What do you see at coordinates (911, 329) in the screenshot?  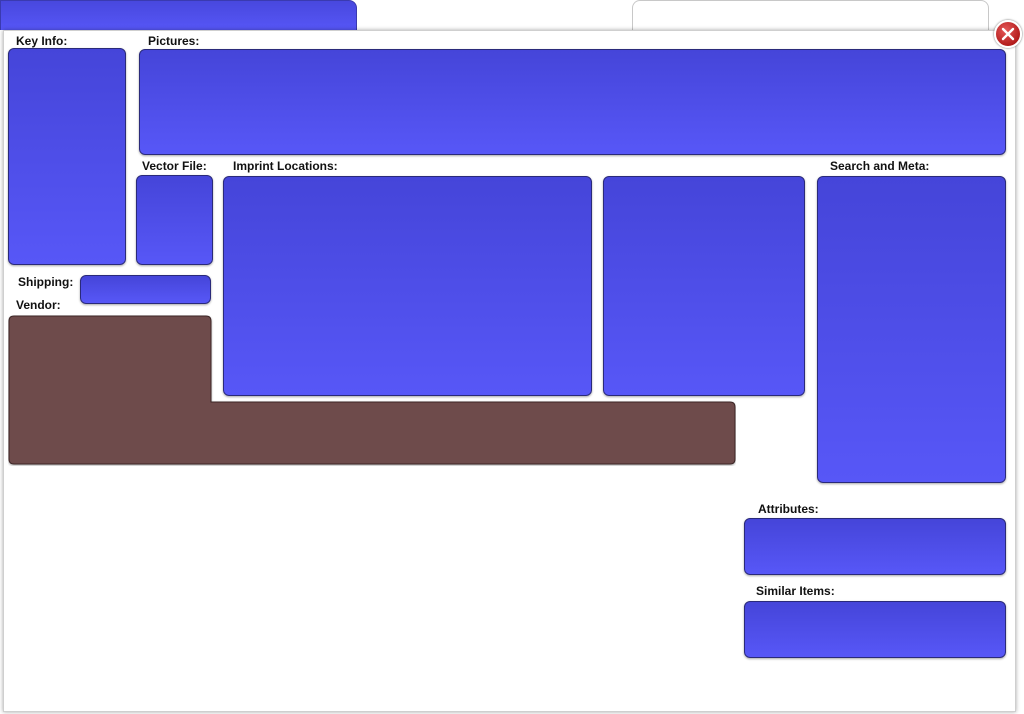 I see `search-and-meta-box` at bounding box center [911, 329].